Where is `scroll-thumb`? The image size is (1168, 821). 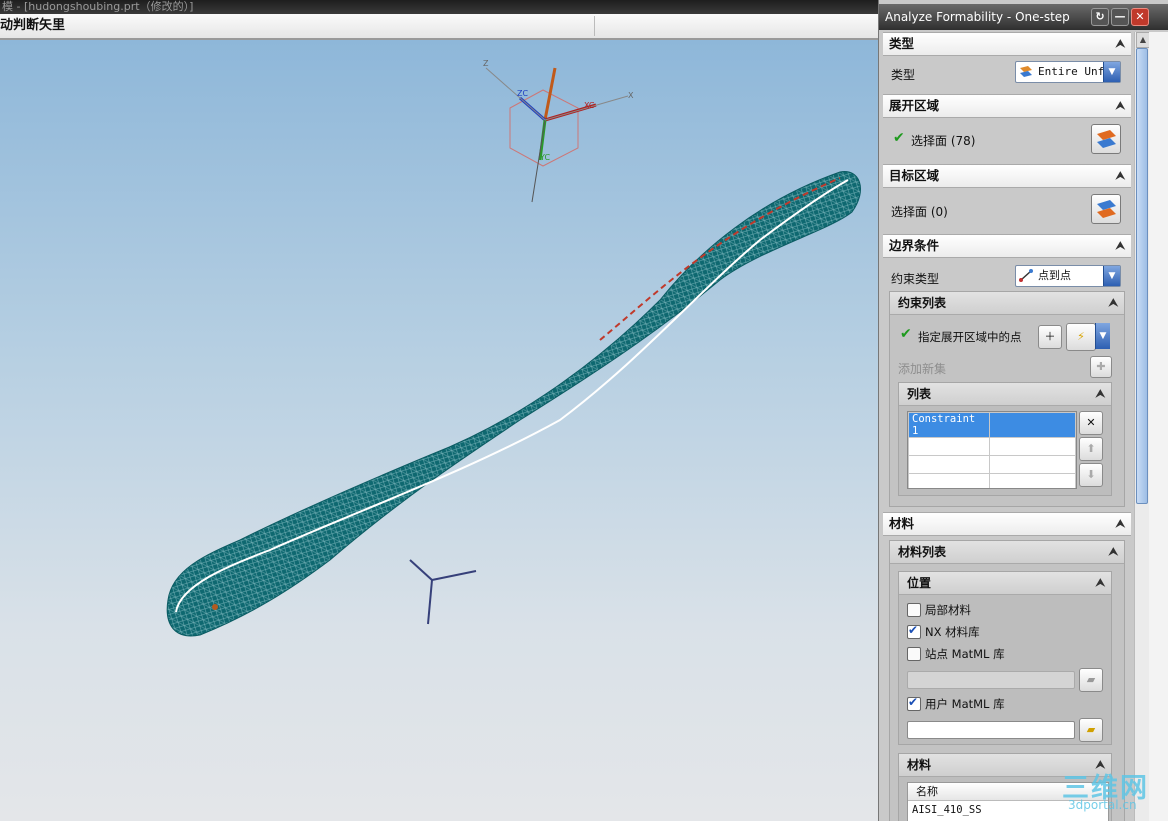
scroll-thumb is located at coordinates (1142, 276).